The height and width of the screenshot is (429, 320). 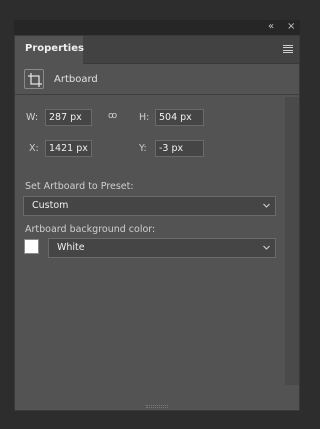 I want to click on collapse-panel-button: «, so click(x=271, y=27).